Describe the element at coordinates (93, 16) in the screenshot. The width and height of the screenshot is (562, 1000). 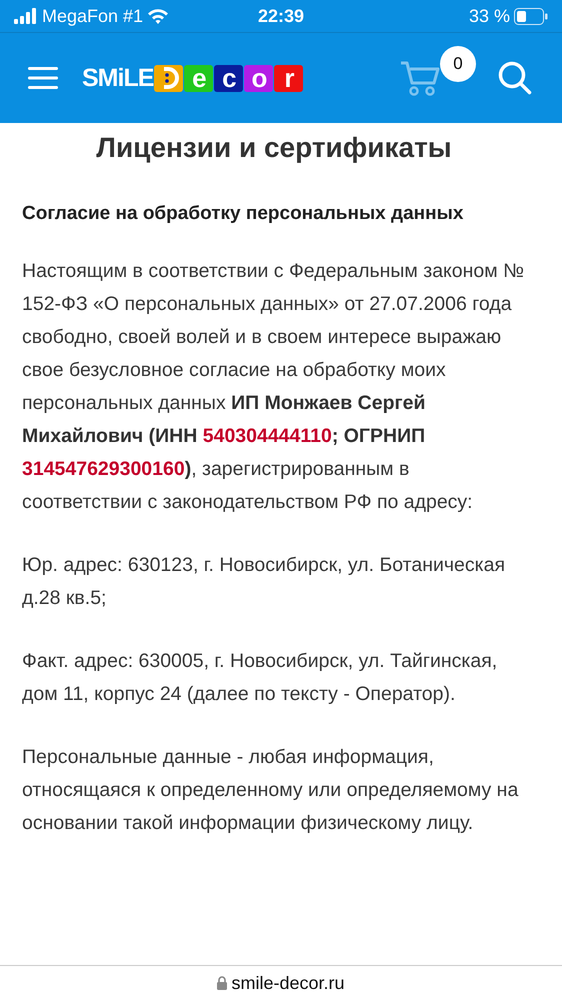
I see `carrier-name: MegaFon #1` at that location.